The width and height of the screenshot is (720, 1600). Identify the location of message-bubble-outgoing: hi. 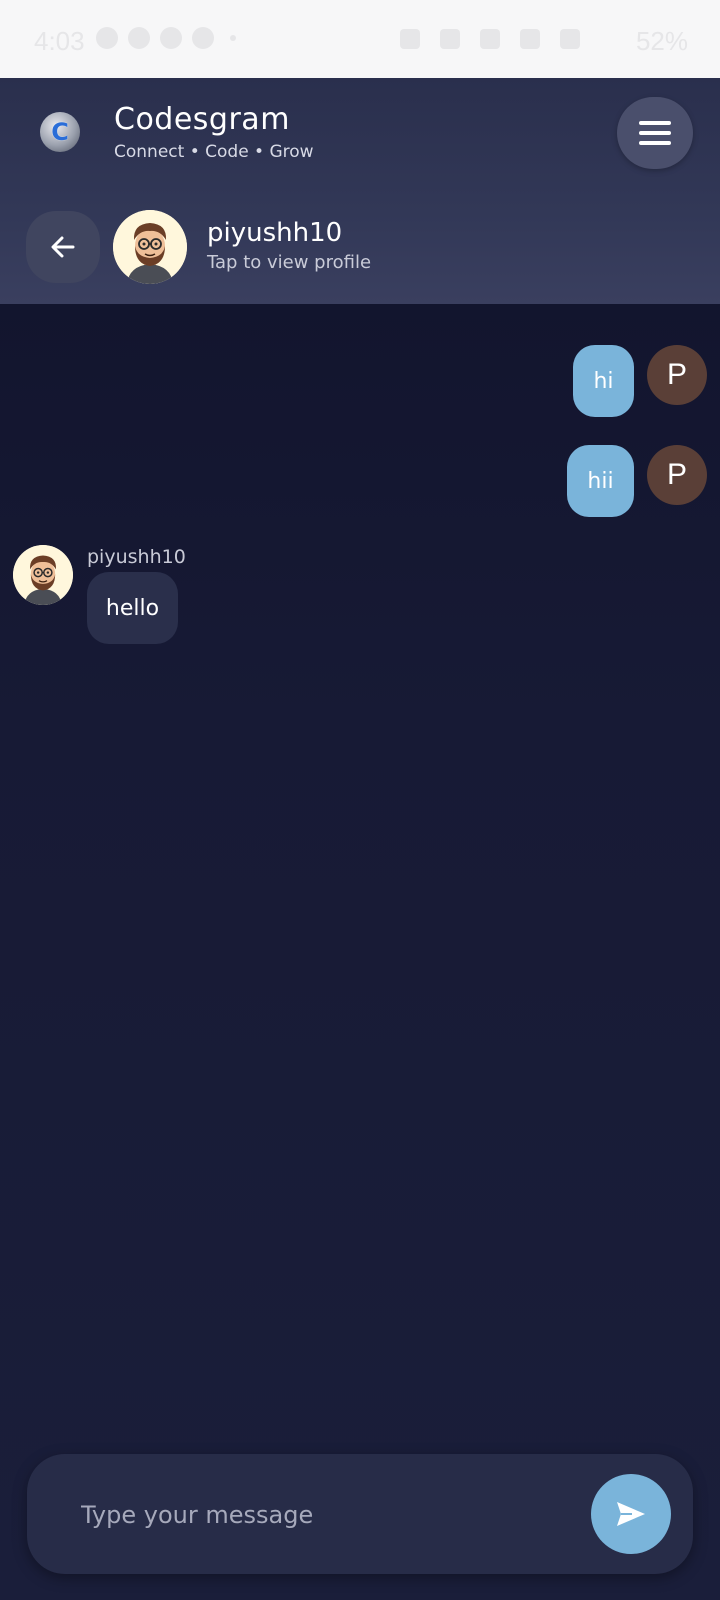
(603, 381).